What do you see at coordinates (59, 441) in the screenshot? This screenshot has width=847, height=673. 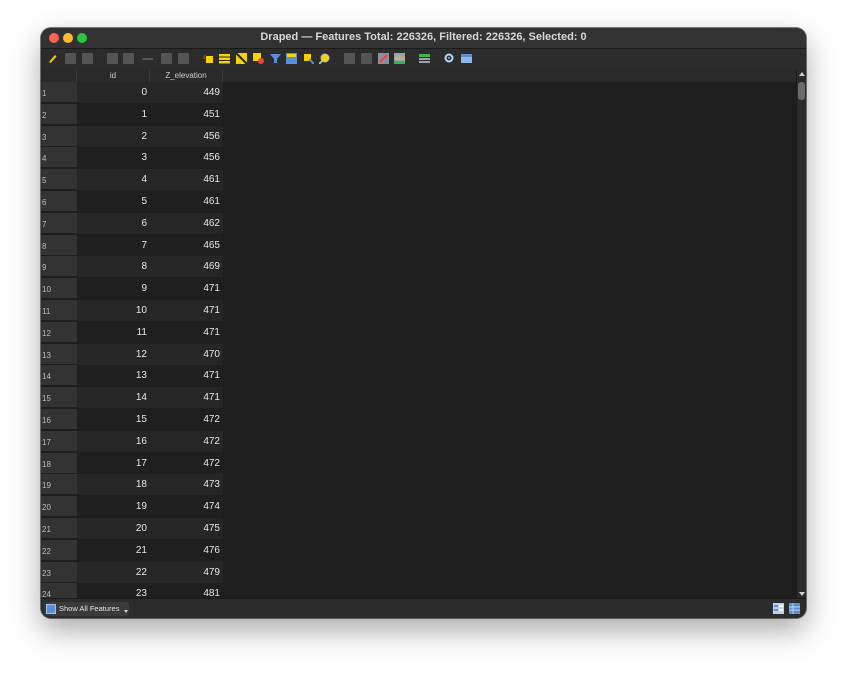 I see `row-number: 17` at bounding box center [59, 441].